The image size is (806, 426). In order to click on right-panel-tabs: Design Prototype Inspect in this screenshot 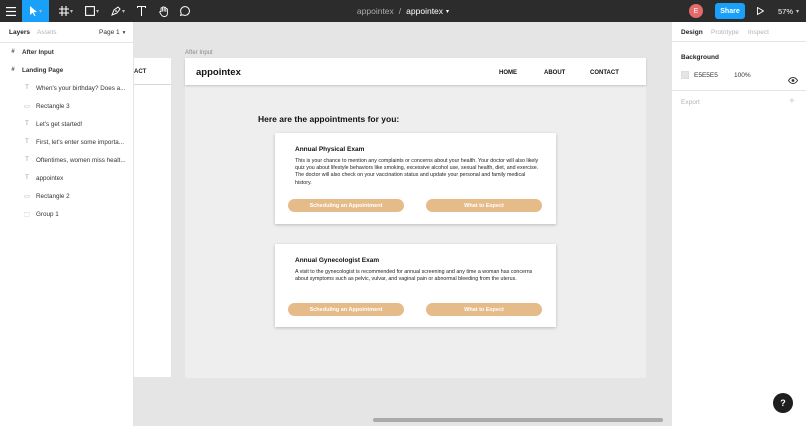, I will do `click(739, 32)`.